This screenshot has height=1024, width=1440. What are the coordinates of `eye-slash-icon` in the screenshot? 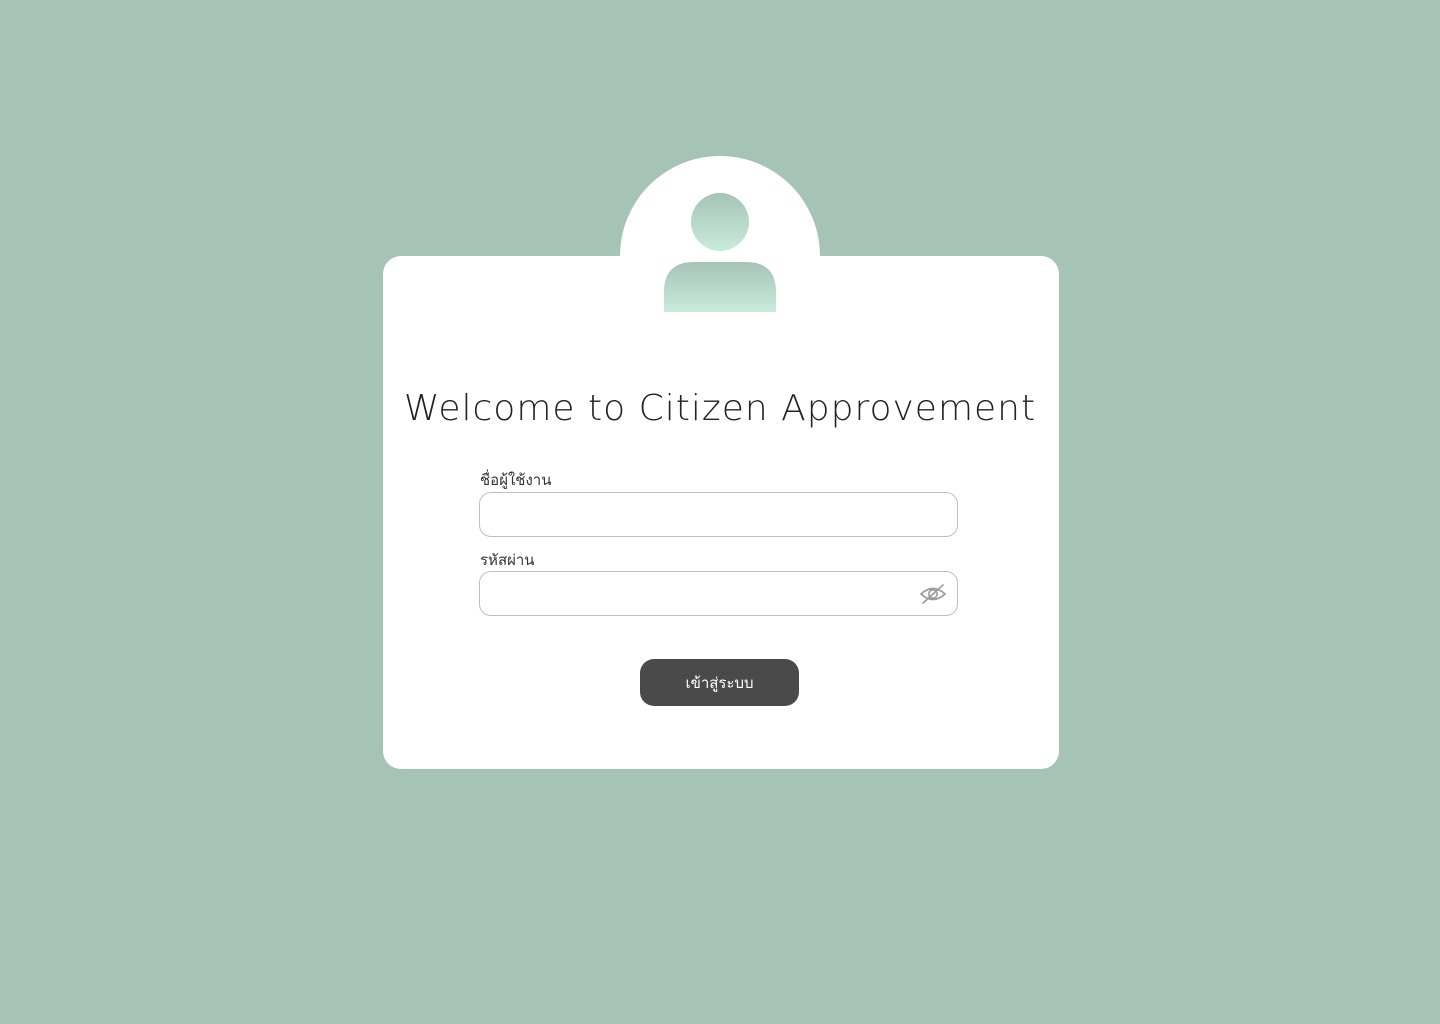 It's located at (933, 594).